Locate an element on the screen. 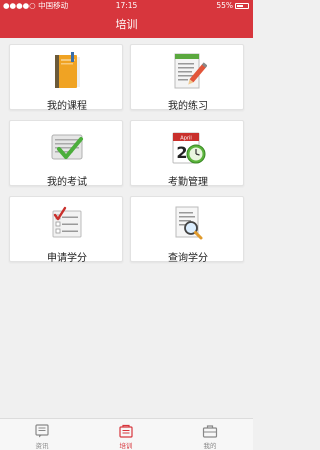 The width and height of the screenshot is (320, 450). tile-apply-credits: 申请学分 is located at coordinates (66, 230).